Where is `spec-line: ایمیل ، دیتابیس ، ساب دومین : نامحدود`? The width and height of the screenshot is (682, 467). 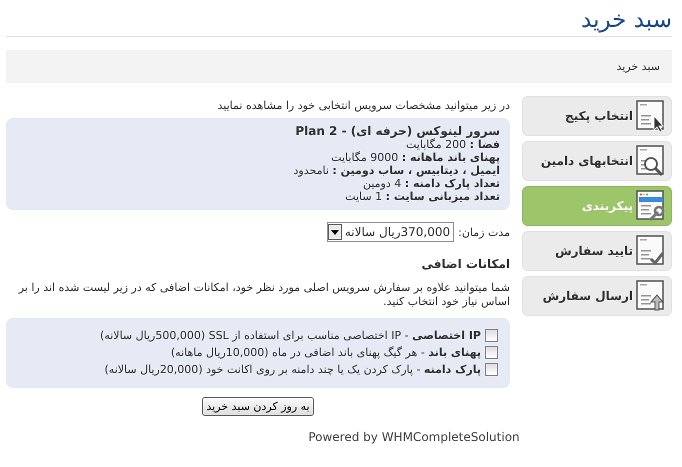
spec-line: ایمیل ، دیتابیس ، ساب دومین : نامحدود is located at coordinates (396, 170).